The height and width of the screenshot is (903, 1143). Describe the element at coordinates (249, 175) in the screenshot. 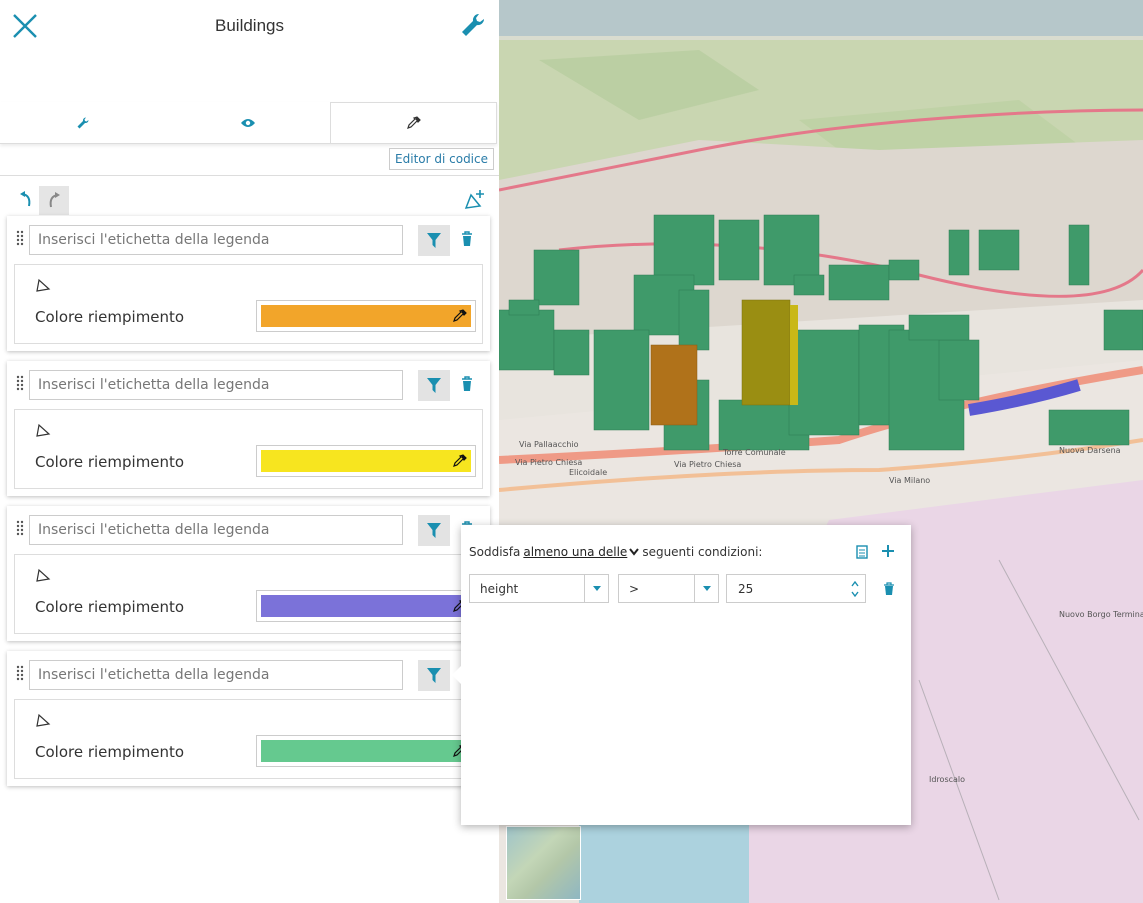

I see `divider` at that location.